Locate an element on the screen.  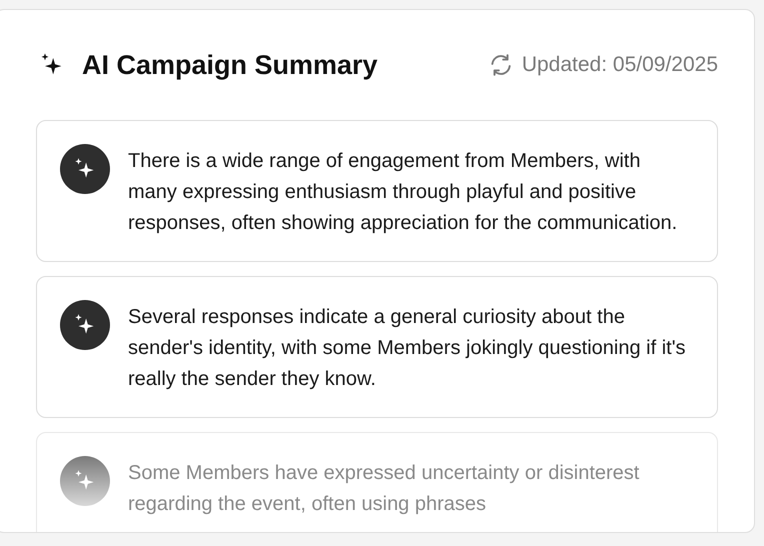
updated-date: Updated: 05/09/2025 is located at coordinates (620, 65).